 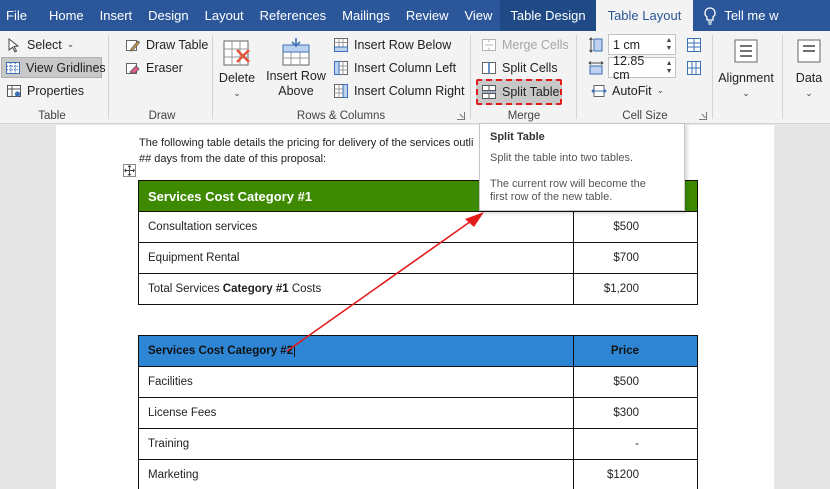 What do you see at coordinates (341, 116) in the screenshot?
I see `group-rows-columns-label: Rows & Columns` at bounding box center [341, 116].